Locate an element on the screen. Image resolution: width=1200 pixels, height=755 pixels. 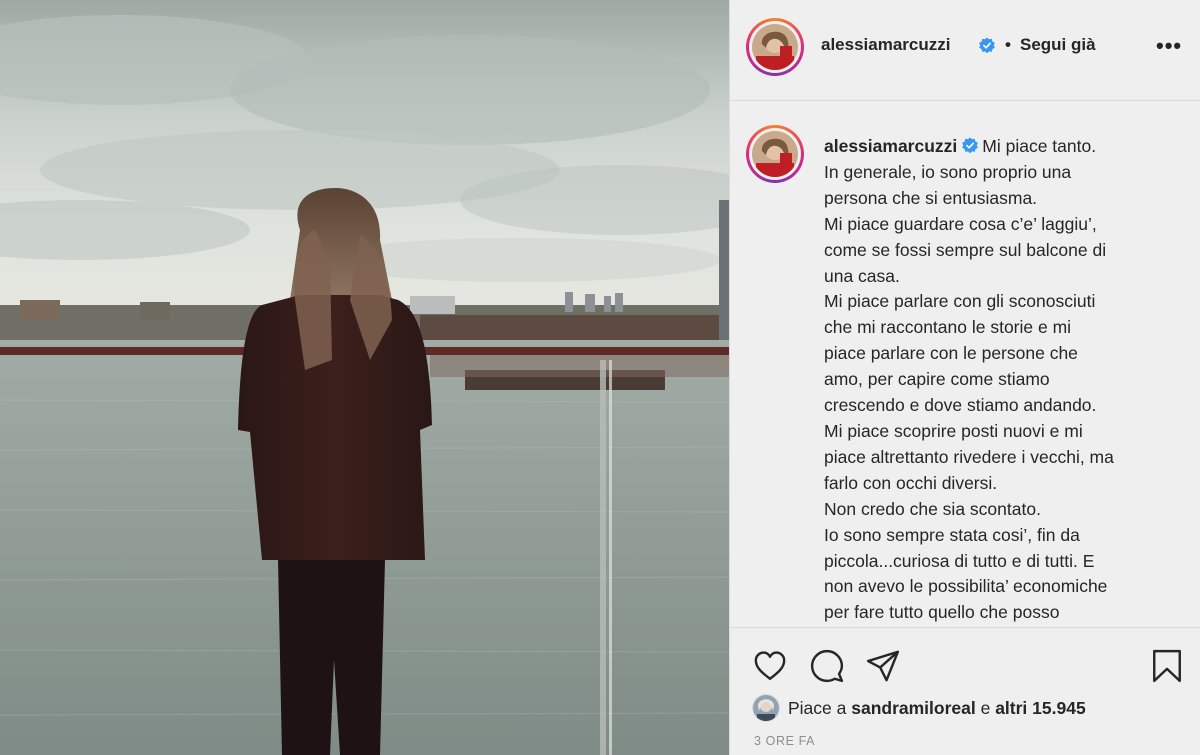
liker-avatar-image is located at coordinates (766, 708).